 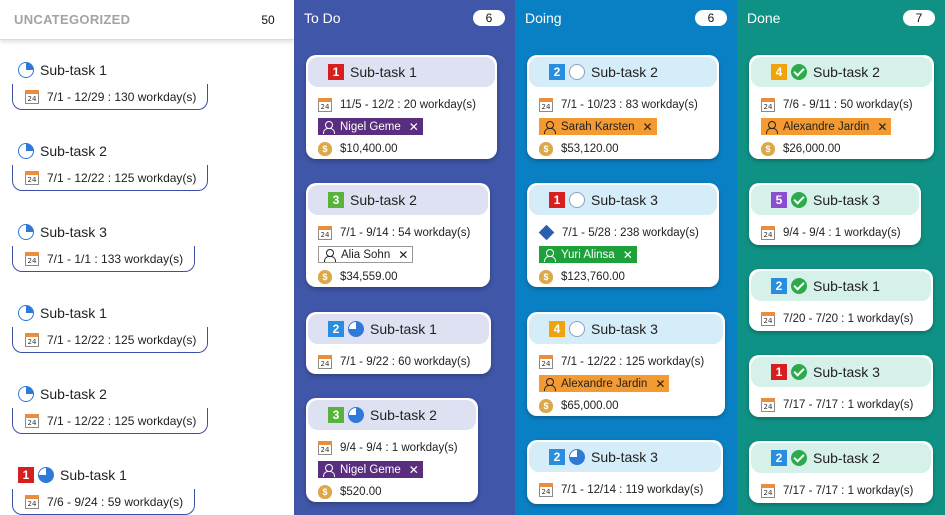 I want to click on assignee-name: Yuri Alinsa, so click(x=588, y=254).